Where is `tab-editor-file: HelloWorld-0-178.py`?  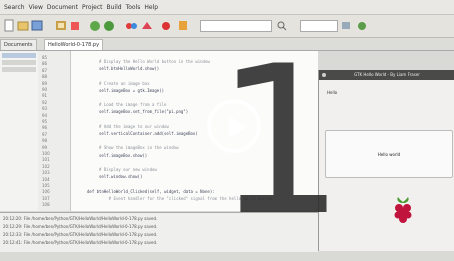 tab-editor-file: HelloWorld-0-178.py is located at coordinates (74, 44).